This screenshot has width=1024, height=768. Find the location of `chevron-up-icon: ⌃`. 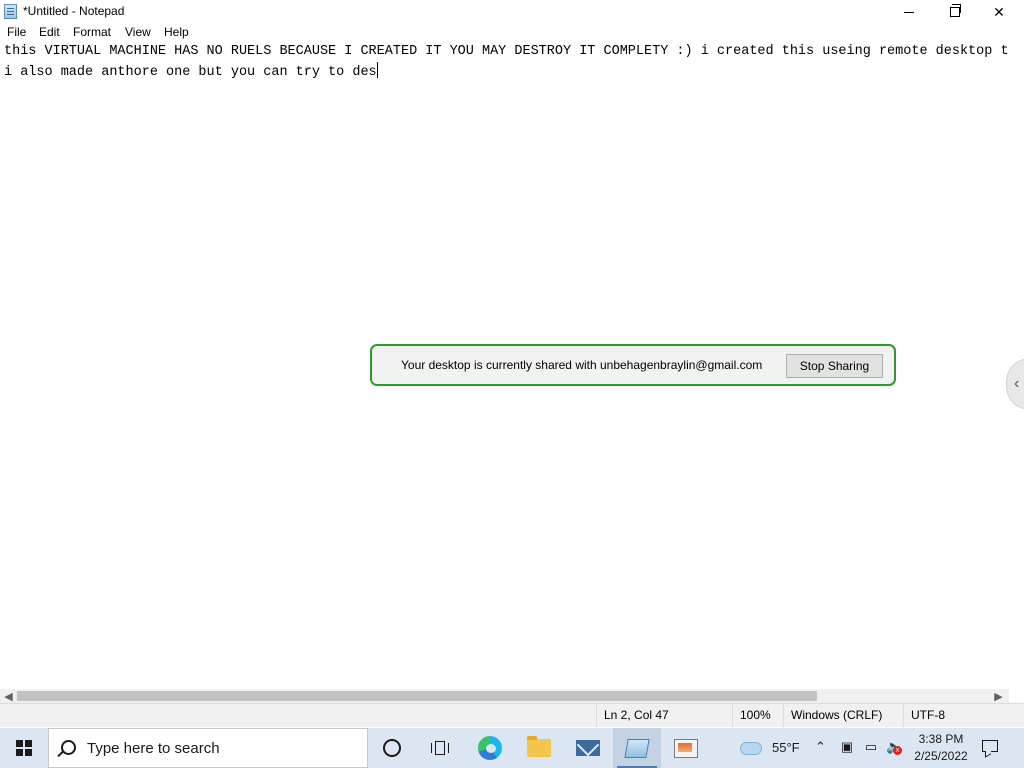

chevron-up-icon: ⌃ is located at coordinates (820, 747).